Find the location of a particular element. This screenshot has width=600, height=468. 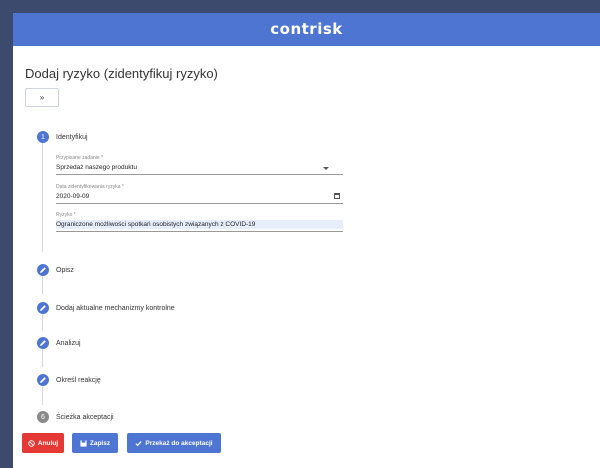

floppy-disk-icon is located at coordinates (83, 443).